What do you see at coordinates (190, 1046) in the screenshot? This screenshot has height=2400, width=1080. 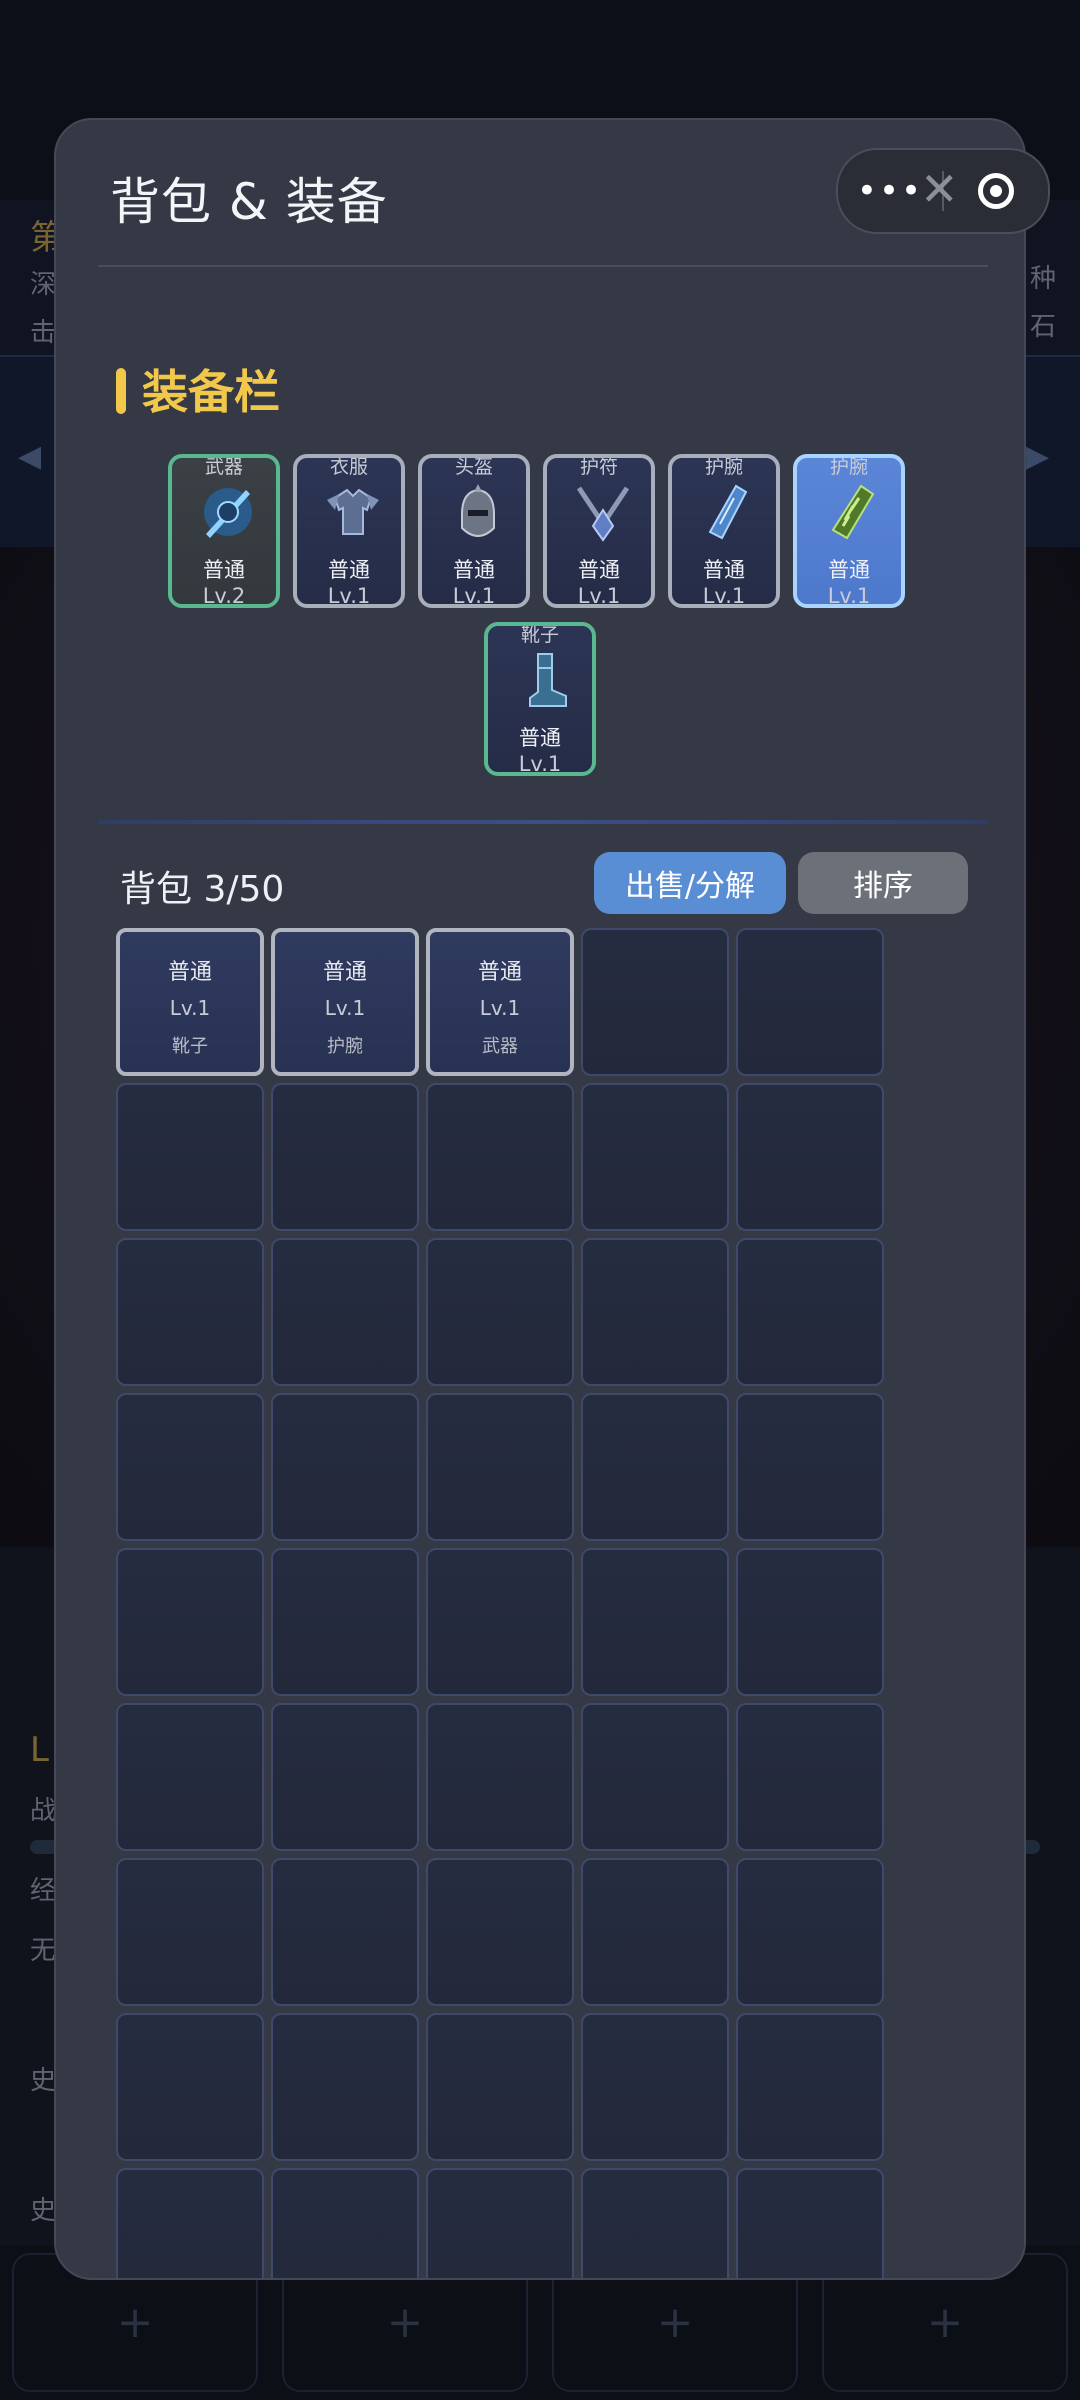 I see `bag-item-type: 靴子` at bounding box center [190, 1046].